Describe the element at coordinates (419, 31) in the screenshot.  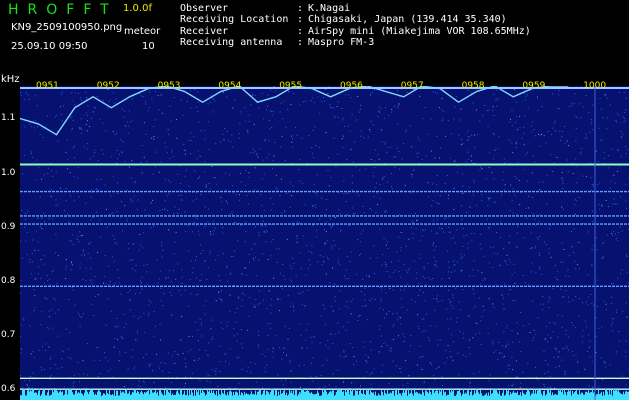
I see `receiver-value: AirSpy mini (Miakejima VOR 108.65MHz)` at that location.